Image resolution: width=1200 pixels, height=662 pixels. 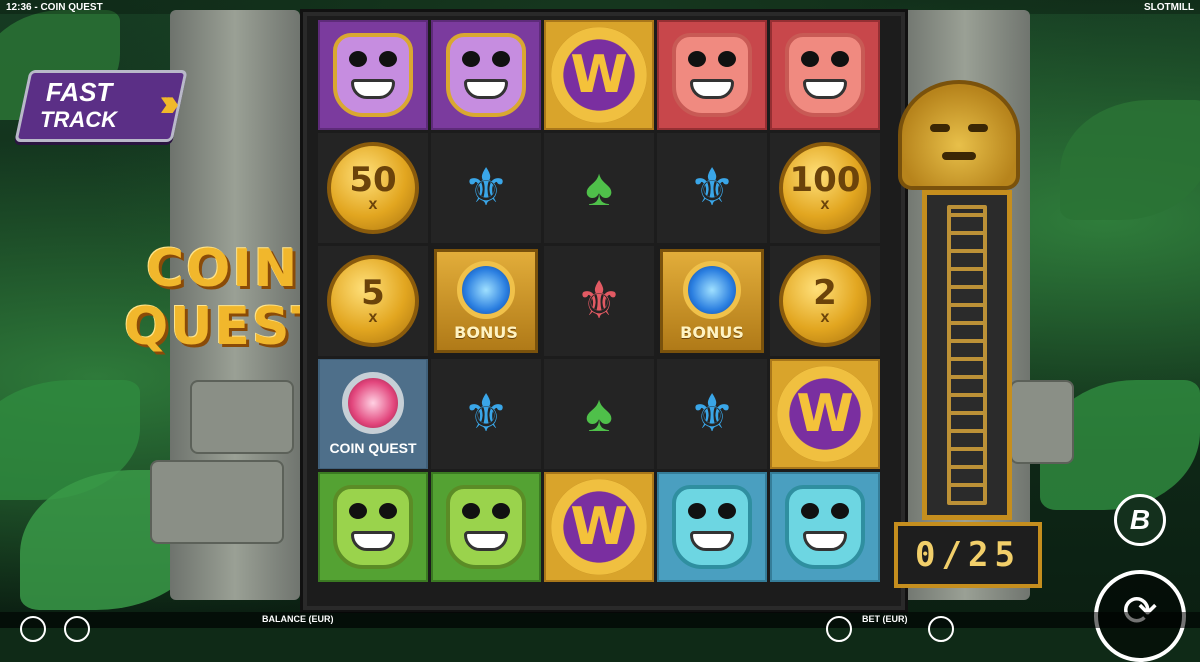 I want to click on reel-cell-coin: 100 x, so click(x=825, y=188).